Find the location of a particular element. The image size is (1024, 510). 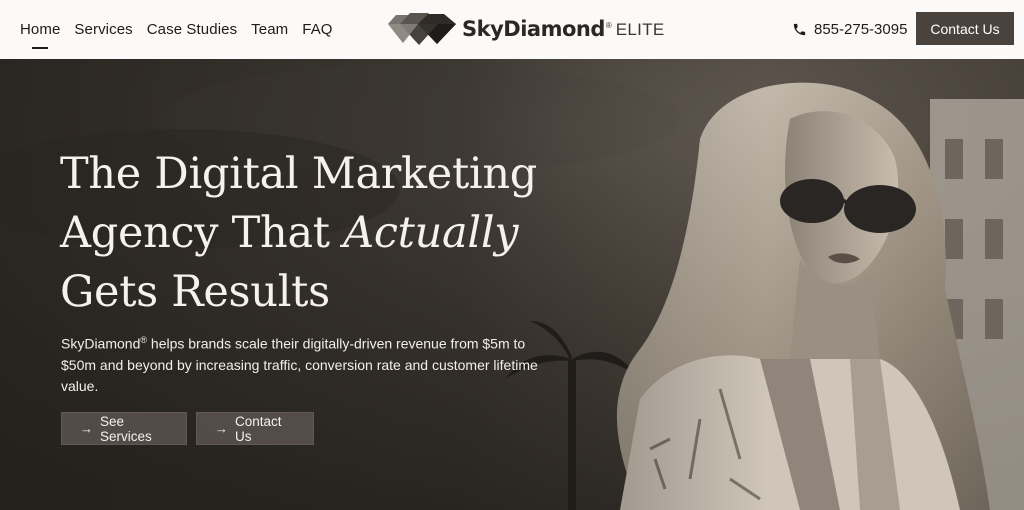

nav-item-case-studies: Case Studies is located at coordinates (192, 30).